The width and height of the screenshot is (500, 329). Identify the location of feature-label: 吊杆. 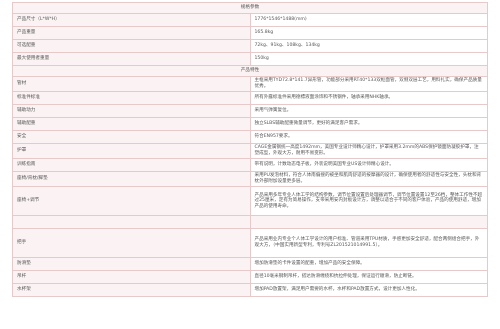
(131, 277).